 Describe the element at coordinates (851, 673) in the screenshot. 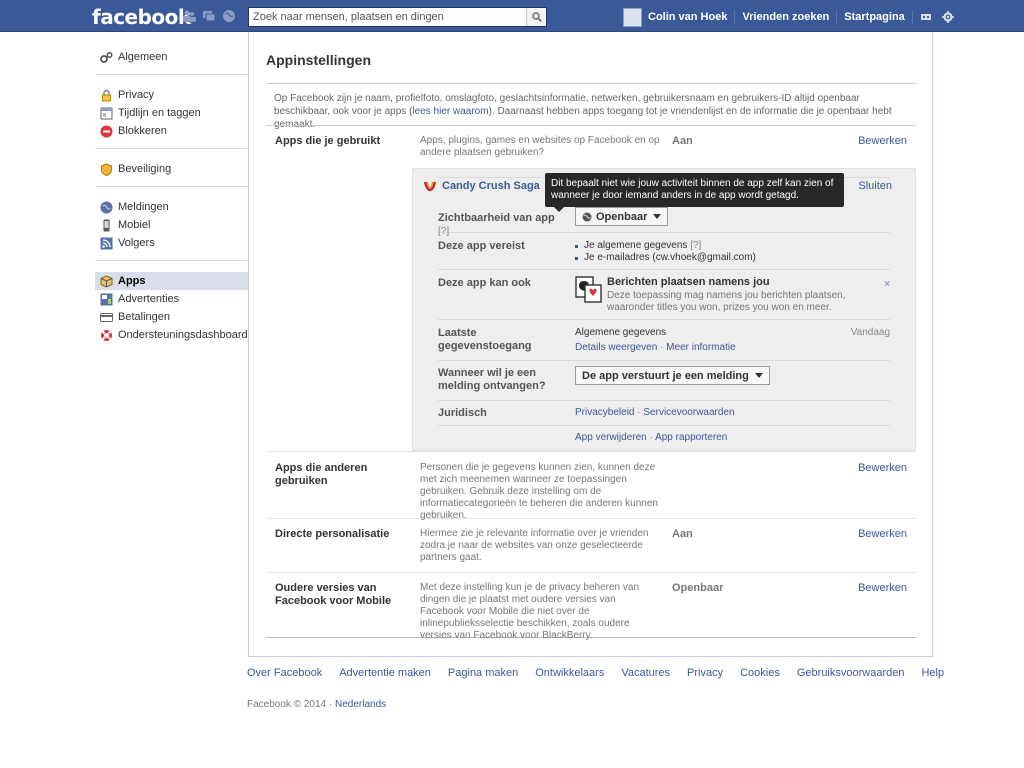

I see `footer-link-terms: Gebruiksvoorwaarden` at that location.